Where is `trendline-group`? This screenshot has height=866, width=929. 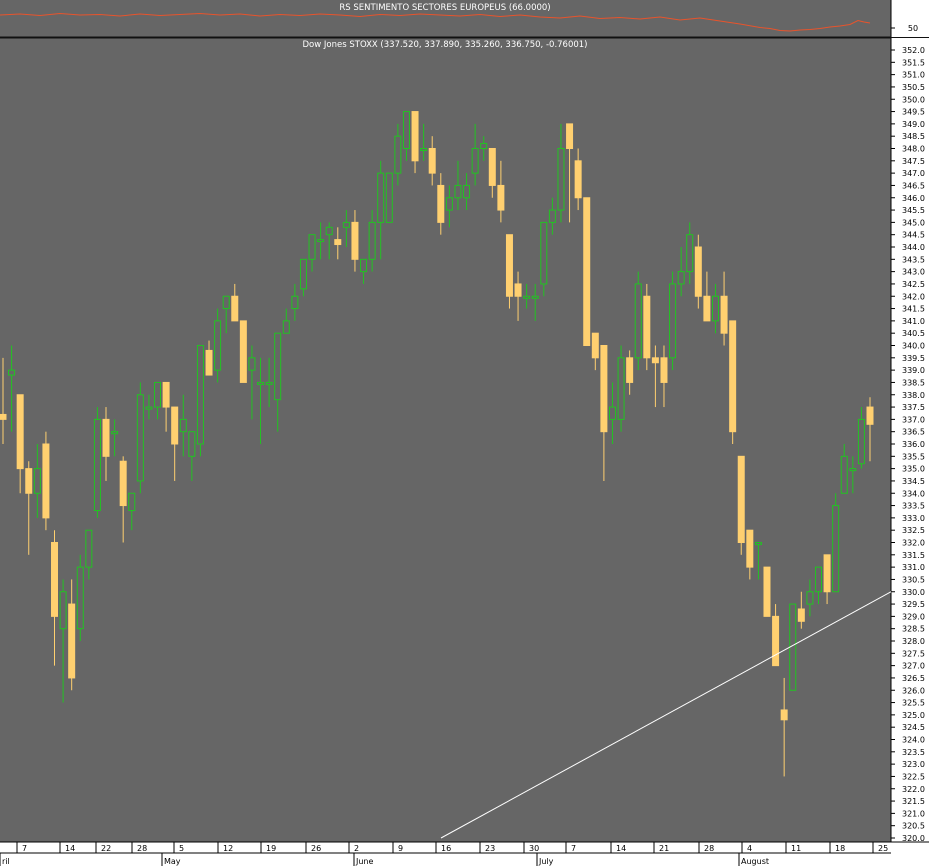
trendline-group is located at coordinates (666, 715).